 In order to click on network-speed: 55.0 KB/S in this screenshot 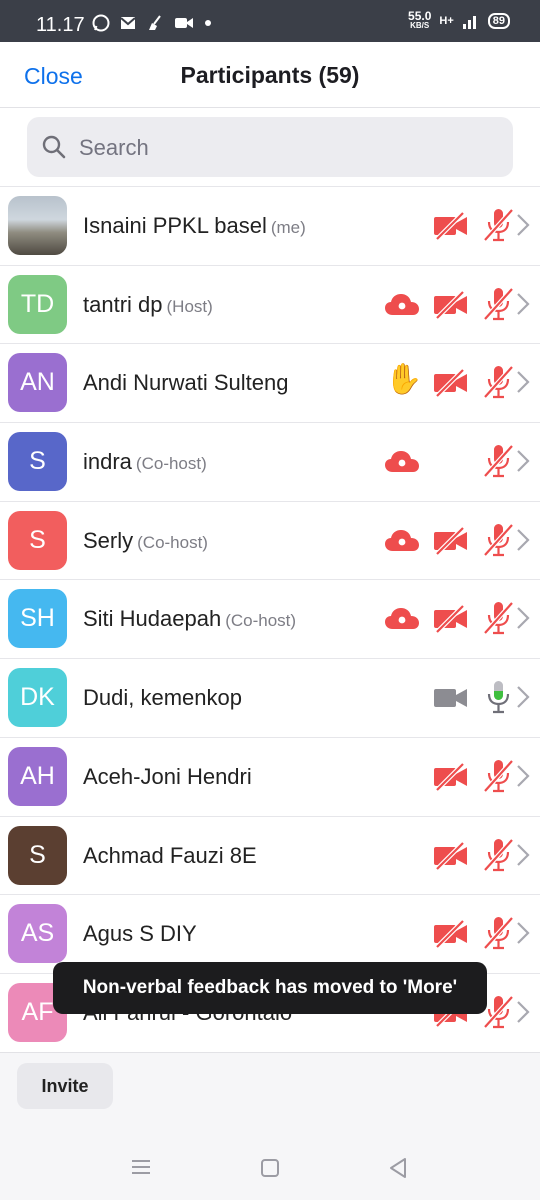, I will do `click(420, 19)`.